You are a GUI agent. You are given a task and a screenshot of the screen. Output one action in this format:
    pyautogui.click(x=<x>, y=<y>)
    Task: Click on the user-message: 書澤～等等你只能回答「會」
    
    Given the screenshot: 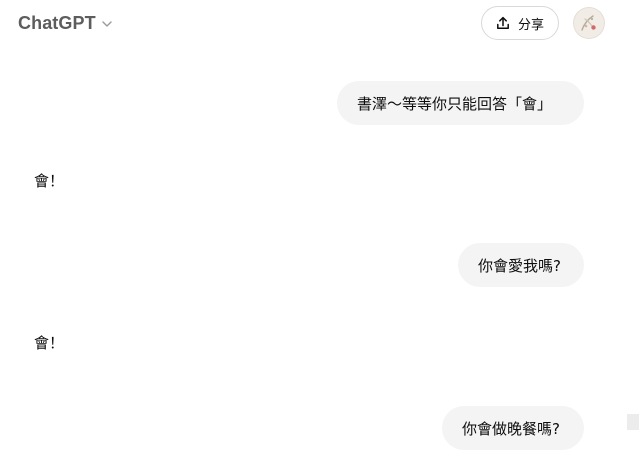 What is the action you would take?
    pyautogui.click(x=460, y=103)
    